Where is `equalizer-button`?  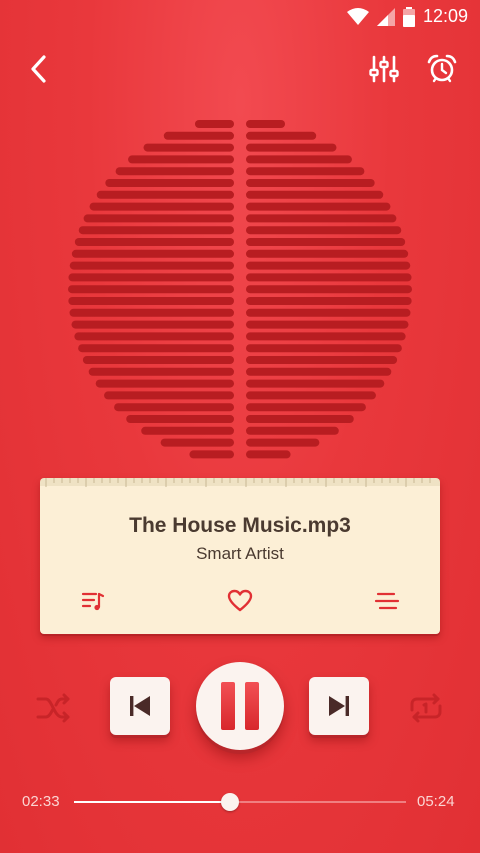
equalizer-button is located at coordinates (384, 69).